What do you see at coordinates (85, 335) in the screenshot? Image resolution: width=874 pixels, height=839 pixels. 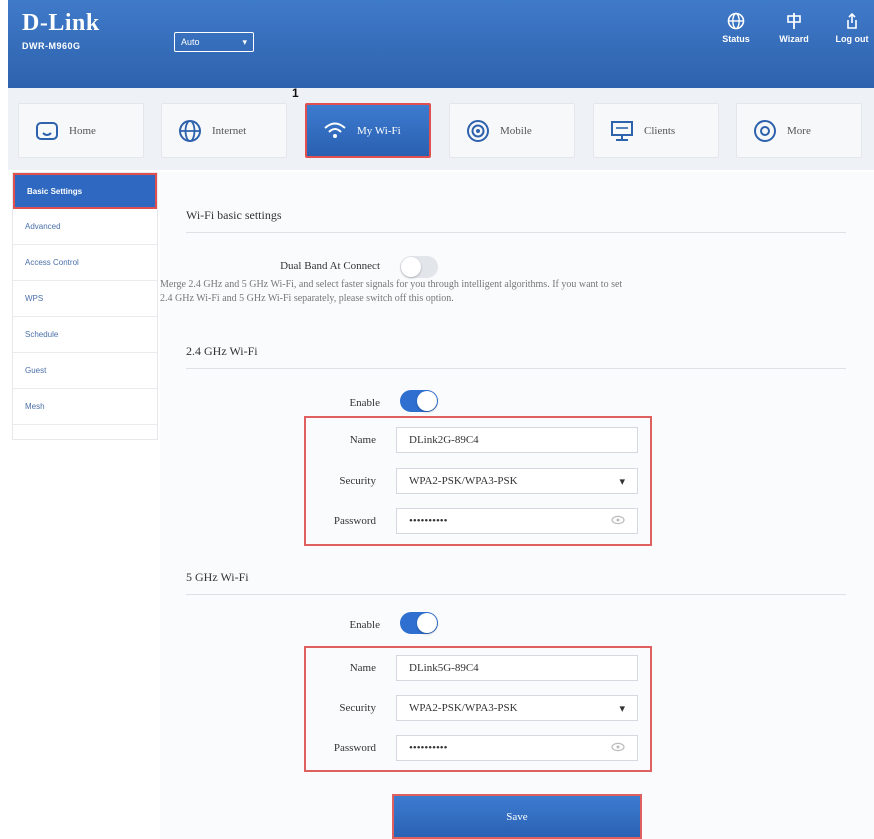 I see `sidebar-item-schedule: Schedule` at bounding box center [85, 335].